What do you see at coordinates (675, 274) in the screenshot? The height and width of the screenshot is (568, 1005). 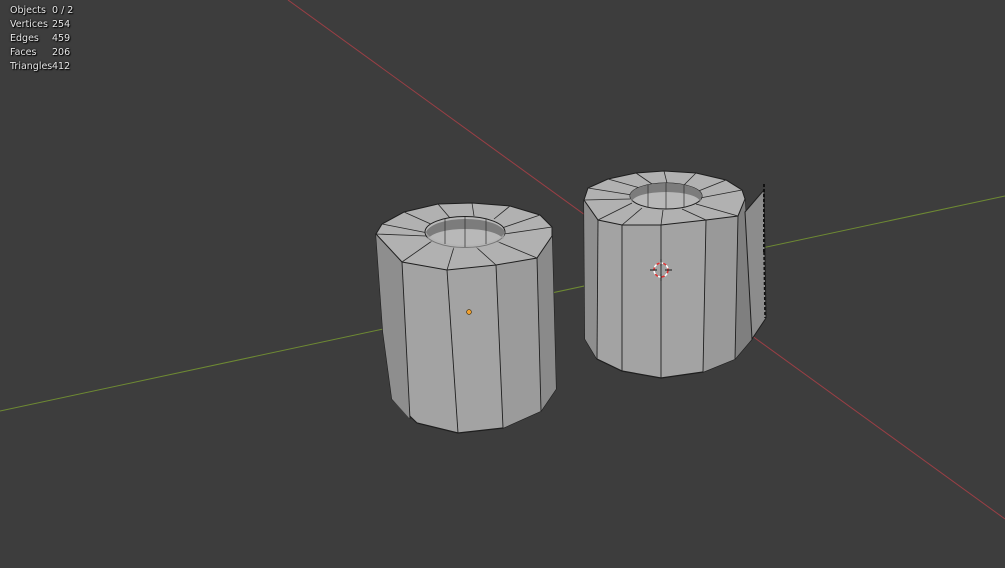 I see `tube-right` at bounding box center [675, 274].